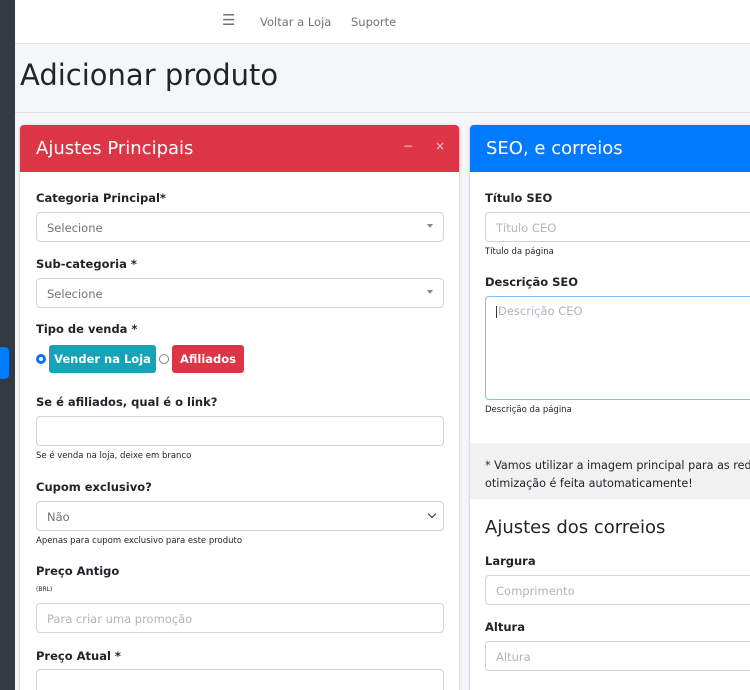 This screenshot has height=690, width=750. I want to click on subcategoria-value: Selecione, so click(75, 294).